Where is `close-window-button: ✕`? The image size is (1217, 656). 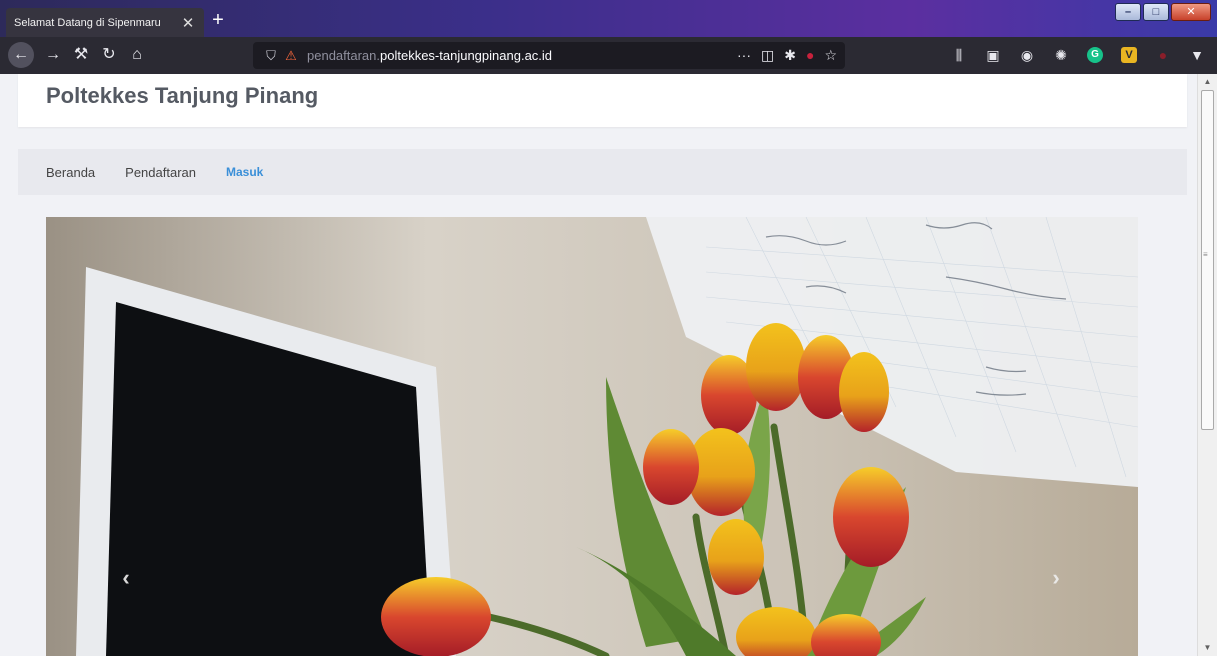
close-window-button: ✕ is located at coordinates (1191, 12).